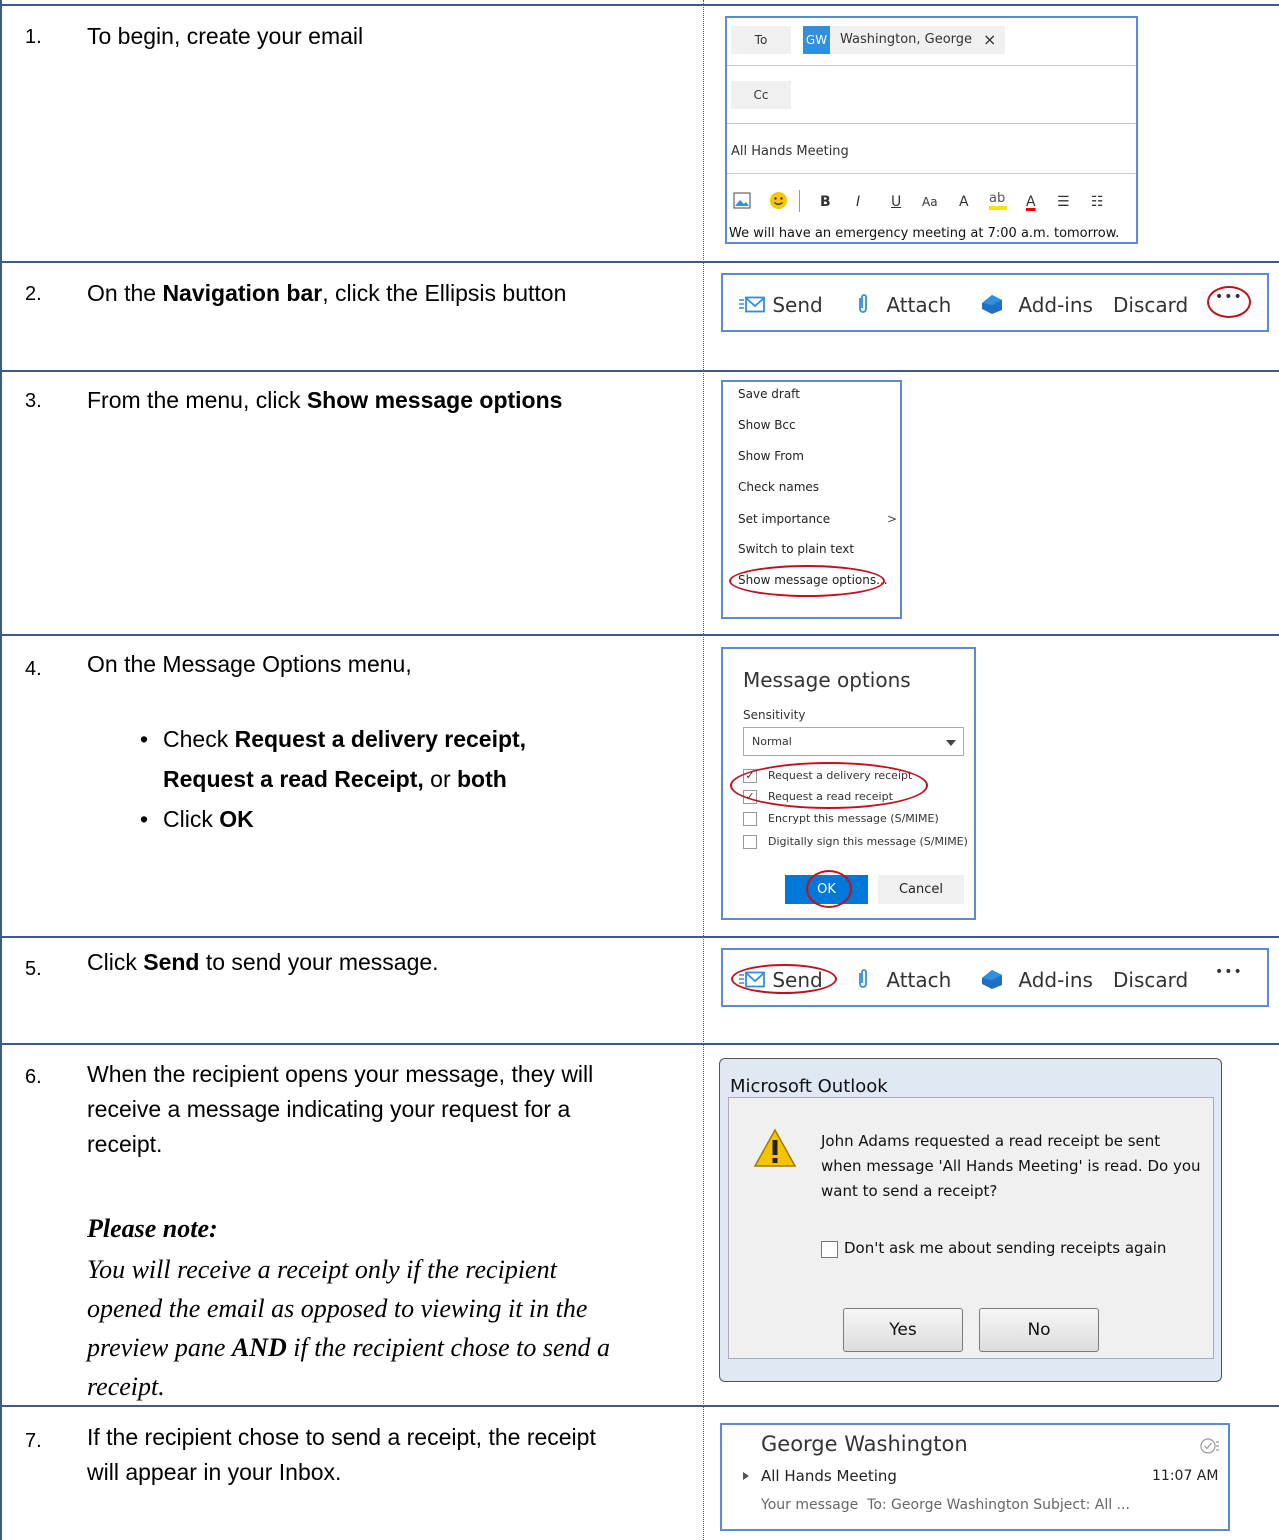 The height and width of the screenshot is (1540, 1279). I want to click on menu-item-save-draft: Save draft, so click(769, 394).